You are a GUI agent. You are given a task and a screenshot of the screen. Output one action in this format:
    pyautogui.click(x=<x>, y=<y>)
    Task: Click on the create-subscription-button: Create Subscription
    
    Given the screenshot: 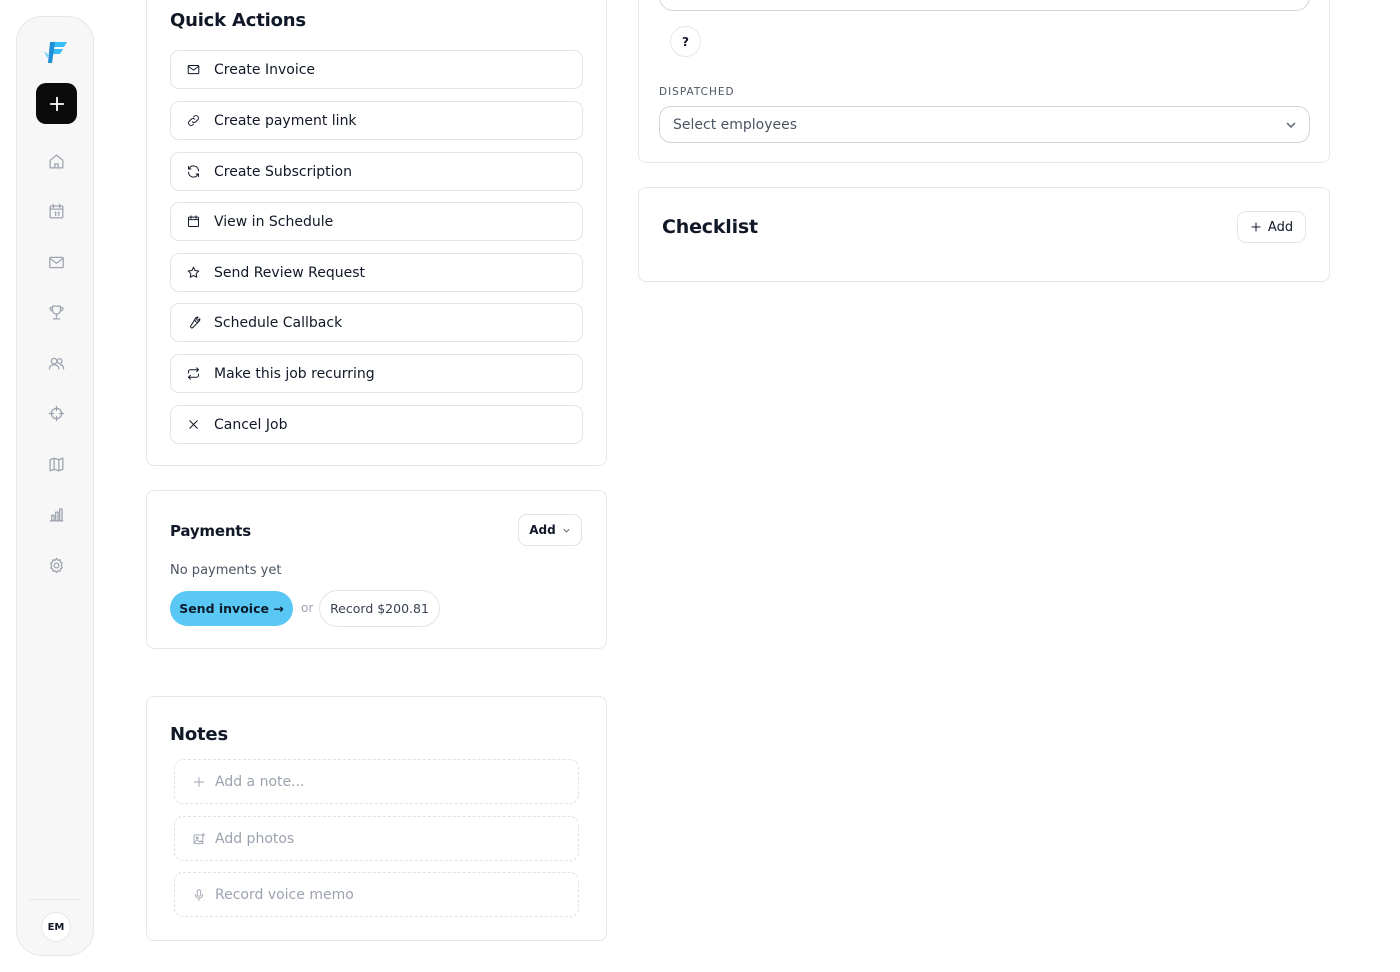 What is the action you would take?
    pyautogui.click(x=376, y=171)
    